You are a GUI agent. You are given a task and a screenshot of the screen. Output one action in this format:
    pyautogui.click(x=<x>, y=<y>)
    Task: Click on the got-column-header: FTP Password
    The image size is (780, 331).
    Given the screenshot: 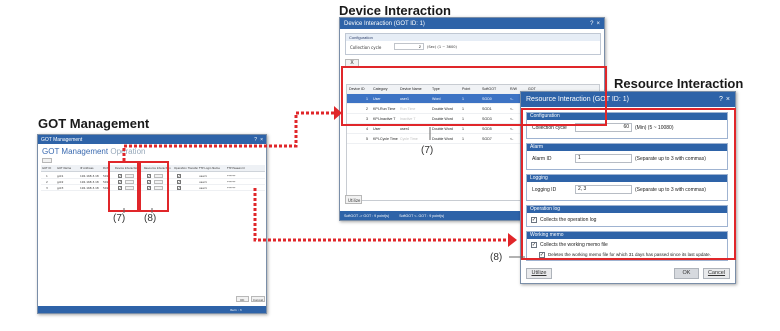 What is the action you would take?
    pyautogui.click(x=236, y=168)
    